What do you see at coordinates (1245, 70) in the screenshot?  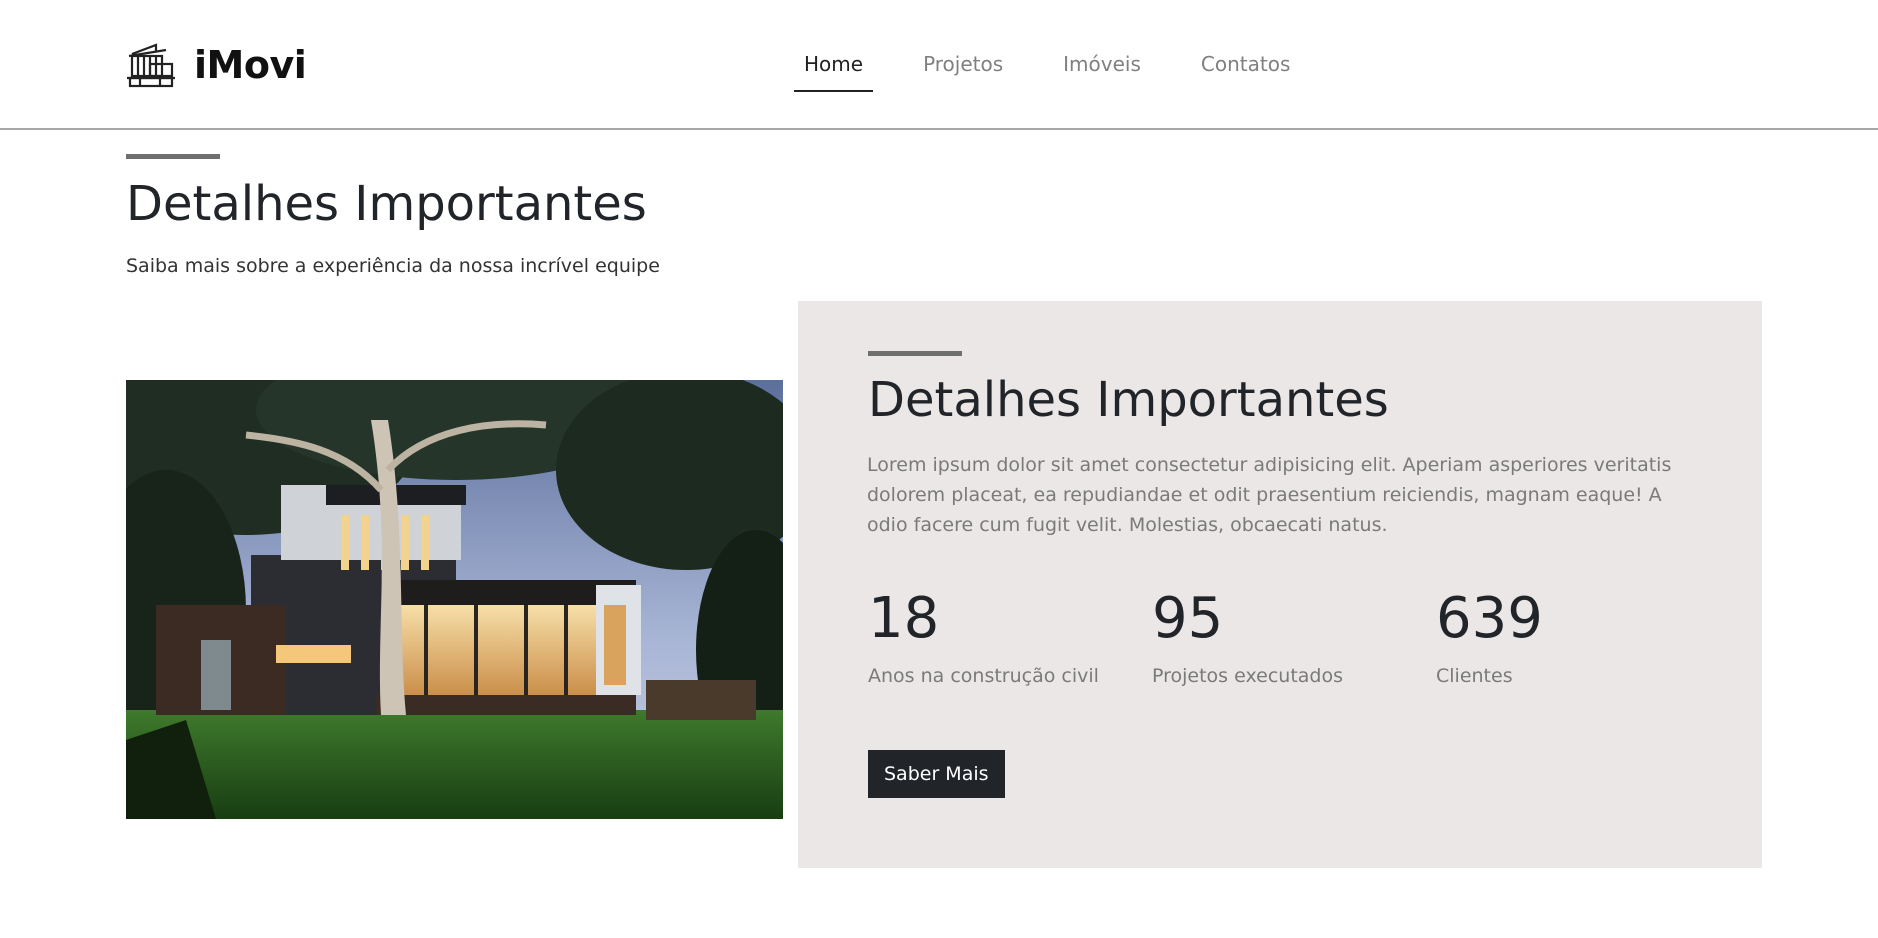 I see `nav-item-contatos: Contatos` at bounding box center [1245, 70].